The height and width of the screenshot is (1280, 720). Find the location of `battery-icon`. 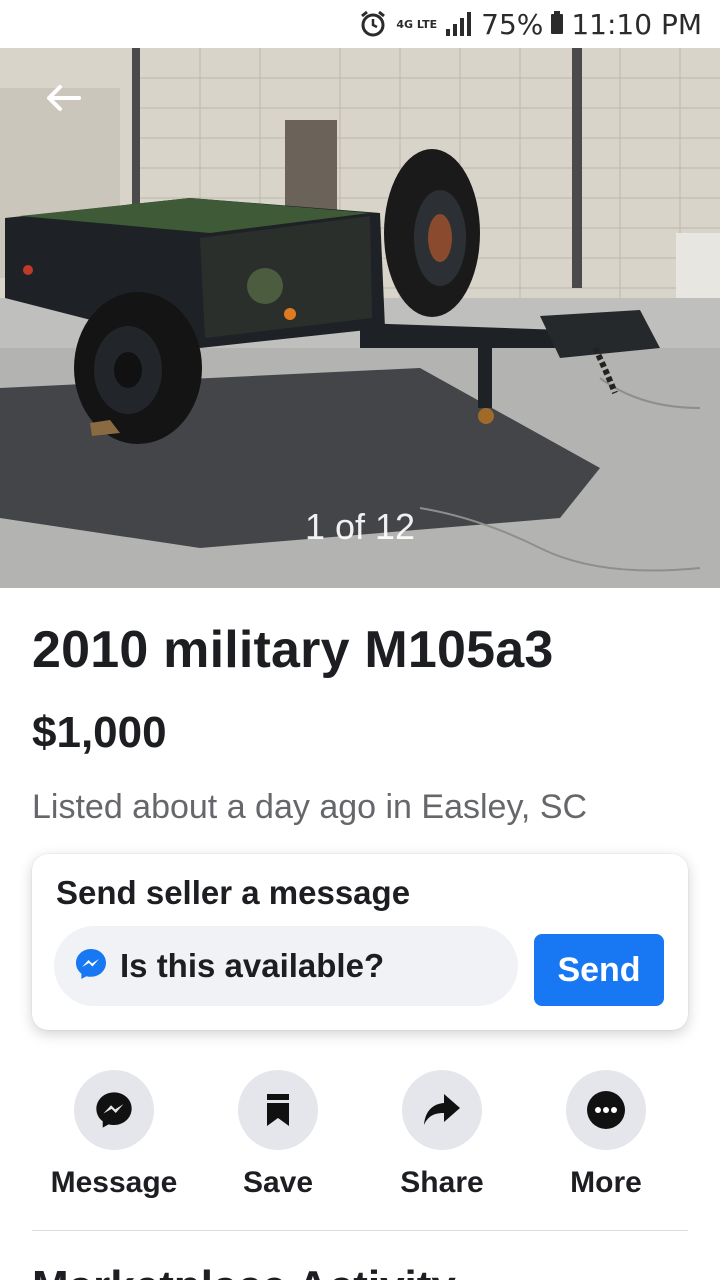

battery-icon is located at coordinates (557, 22).